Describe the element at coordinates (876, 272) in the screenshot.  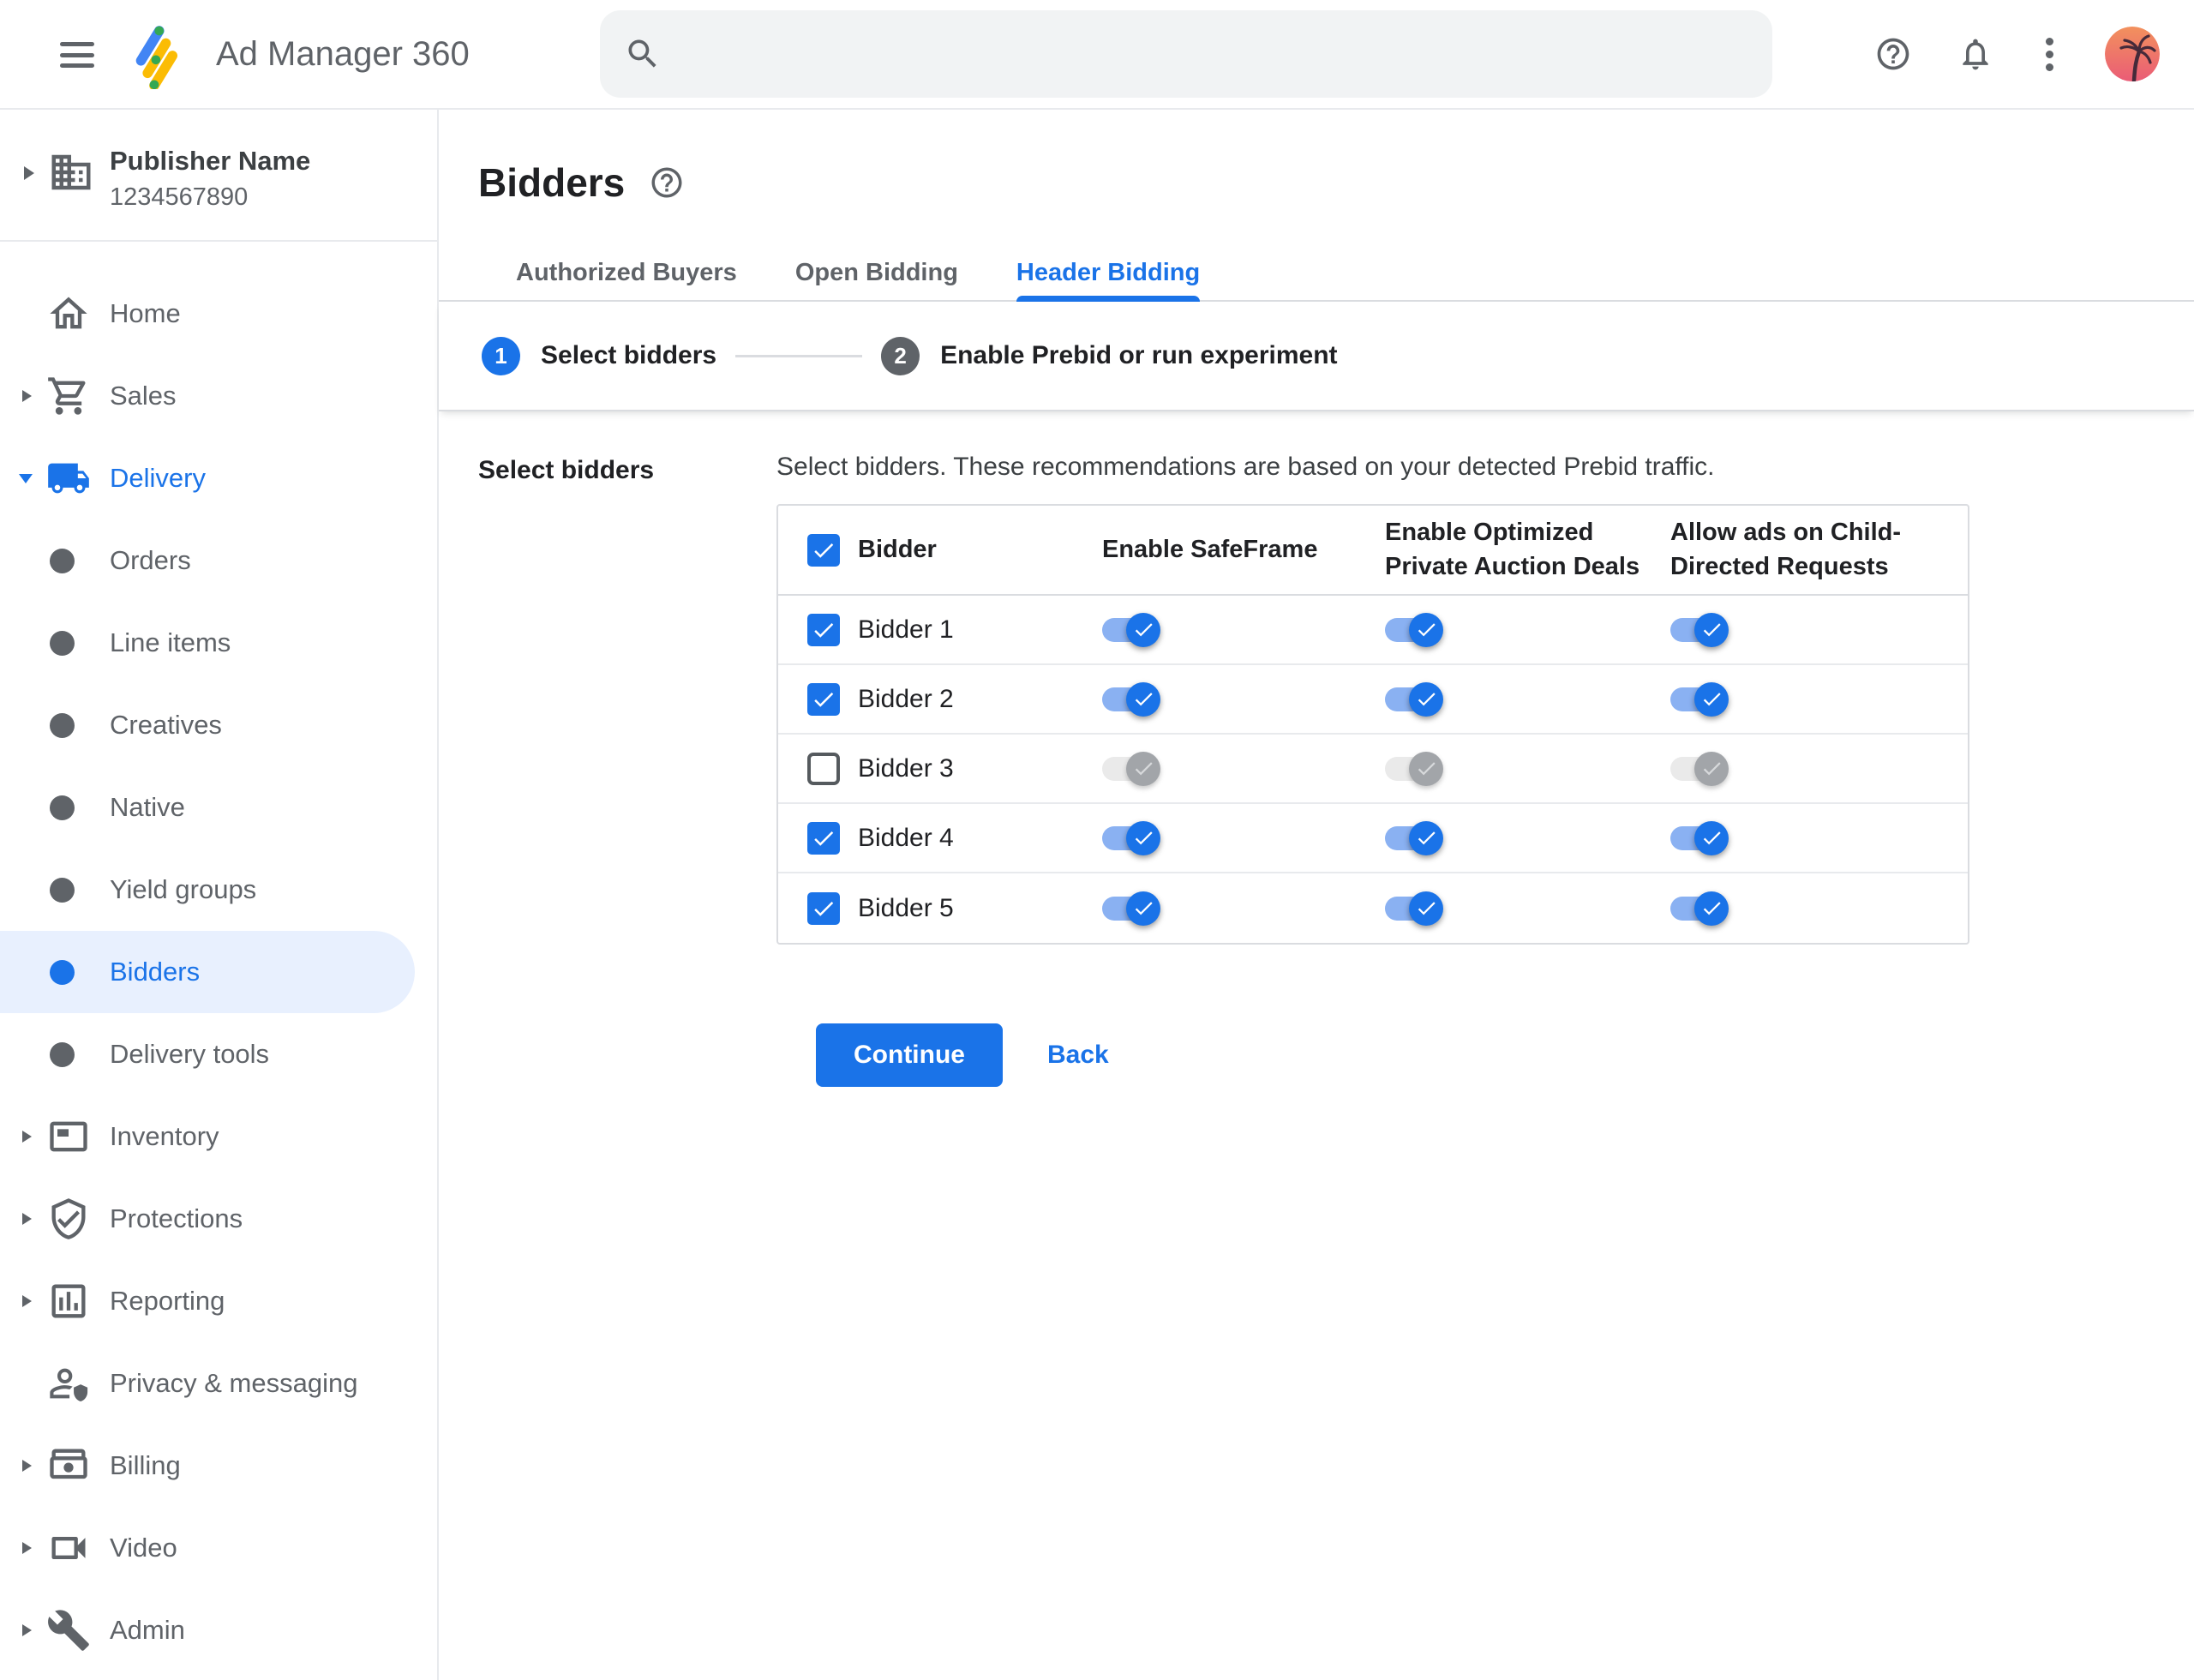
I see `tab-open-bidding: Open Bidding` at that location.